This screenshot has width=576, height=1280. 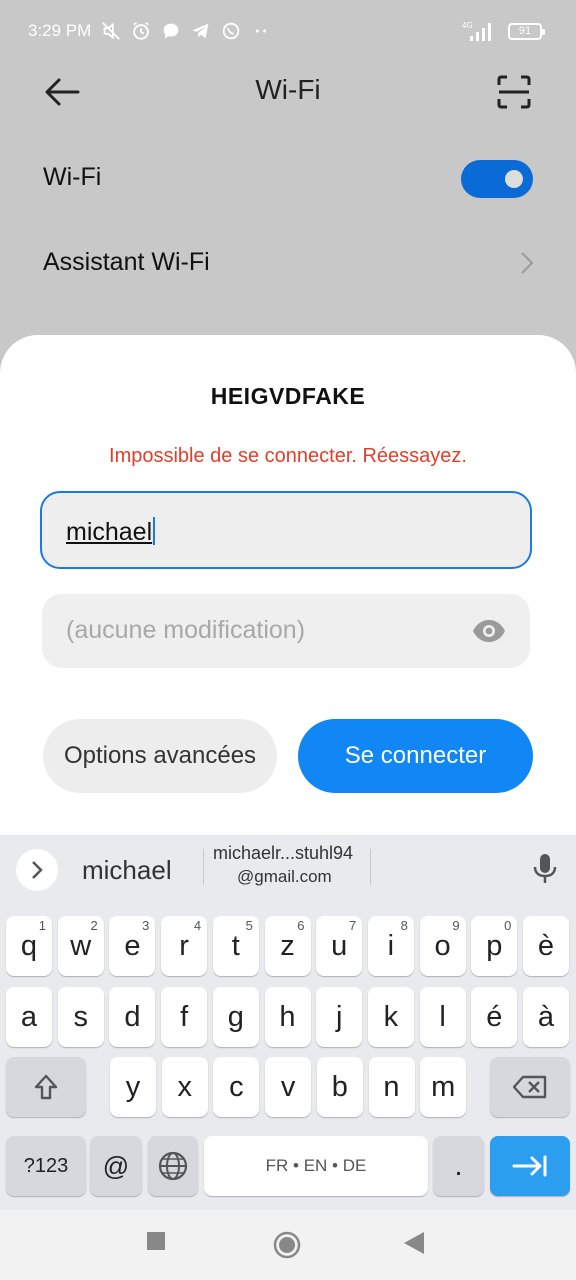 I want to click on key-w: w2, so click(x=80, y=946).